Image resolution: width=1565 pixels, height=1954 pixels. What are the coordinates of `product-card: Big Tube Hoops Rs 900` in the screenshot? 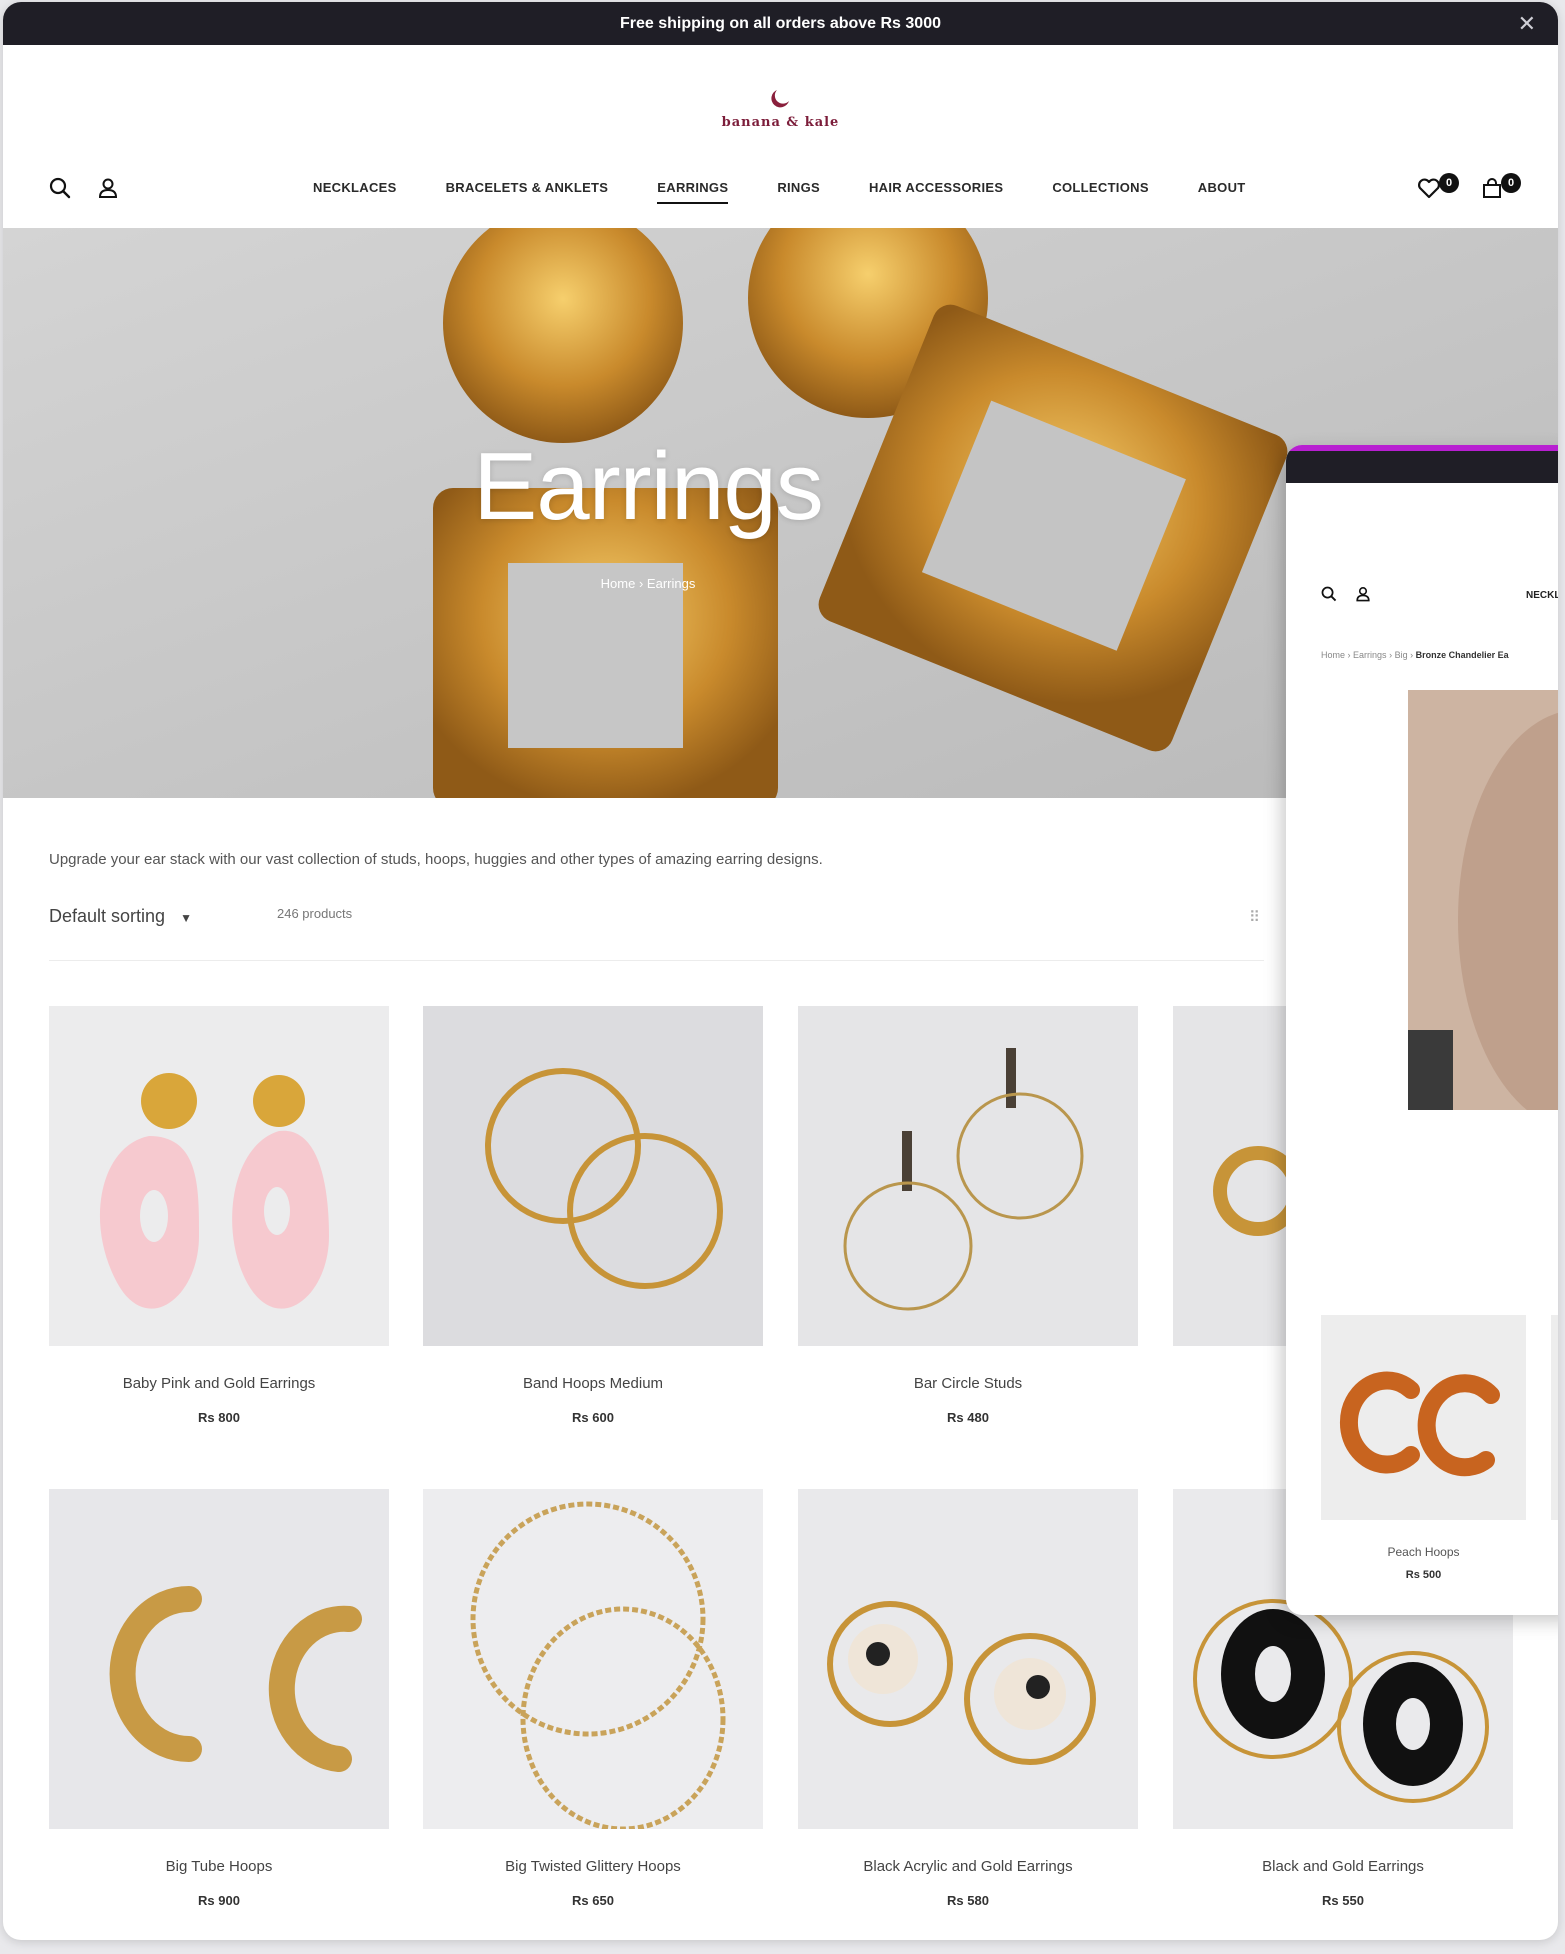 It's located at (219, 1698).